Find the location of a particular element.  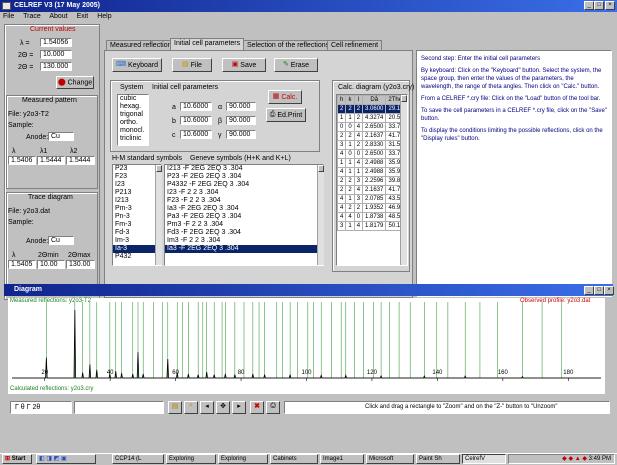

hm-item: Fm-3 is located at coordinates (137, 225).